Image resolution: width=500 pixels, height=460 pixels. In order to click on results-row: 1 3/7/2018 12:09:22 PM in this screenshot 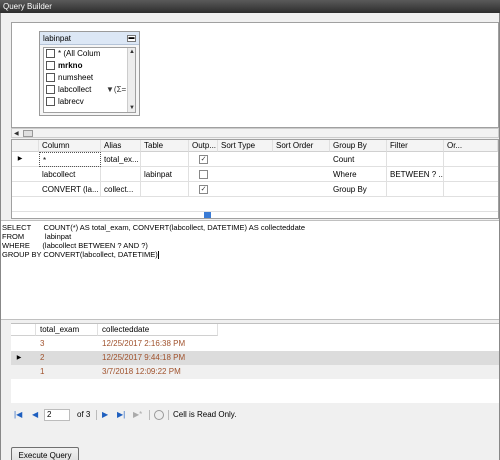, I will do `click(255, 372)`.